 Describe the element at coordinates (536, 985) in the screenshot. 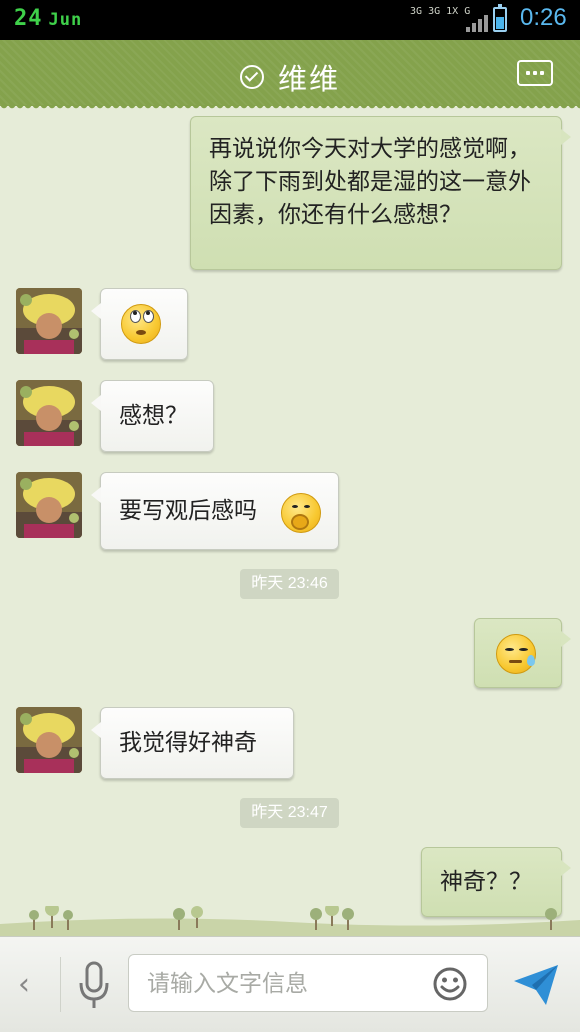

I see `send-plane-icon` at that location.